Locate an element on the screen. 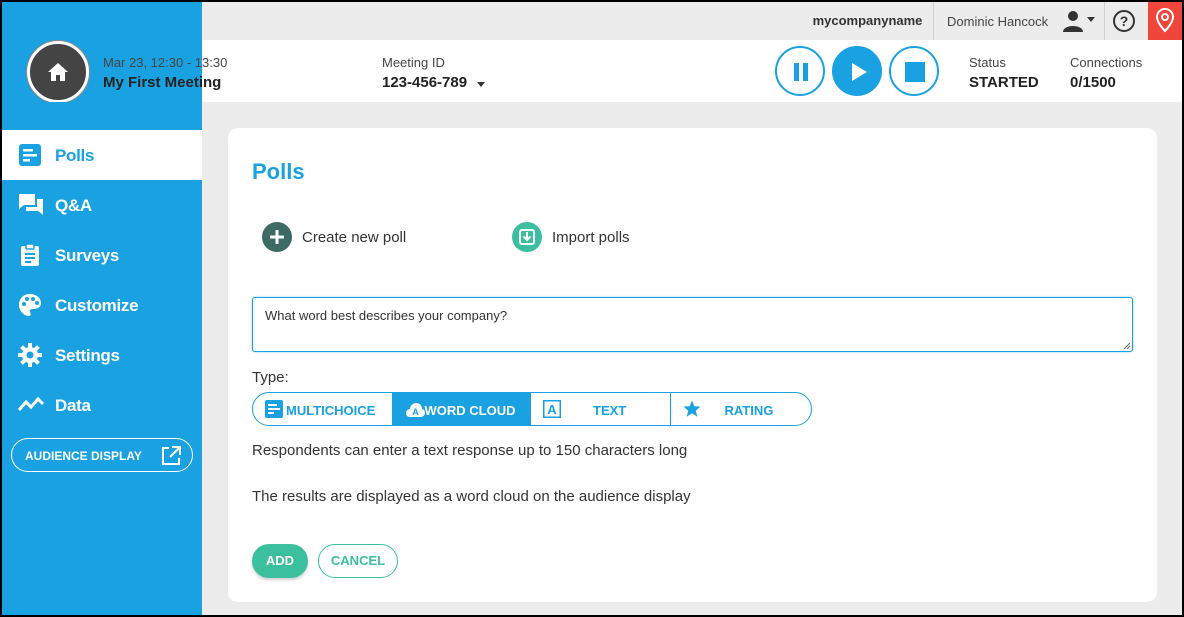  resize-handle-icon is located at coordinates (1127, 346).